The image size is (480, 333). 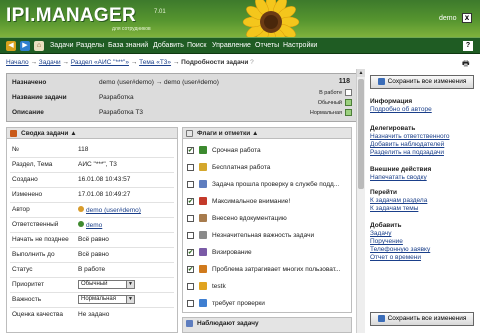 What do you see at coordinates (62, 45) in the screenshot?
I see `menu-item-tasks: Задачи` at bounding box center [62, 45].